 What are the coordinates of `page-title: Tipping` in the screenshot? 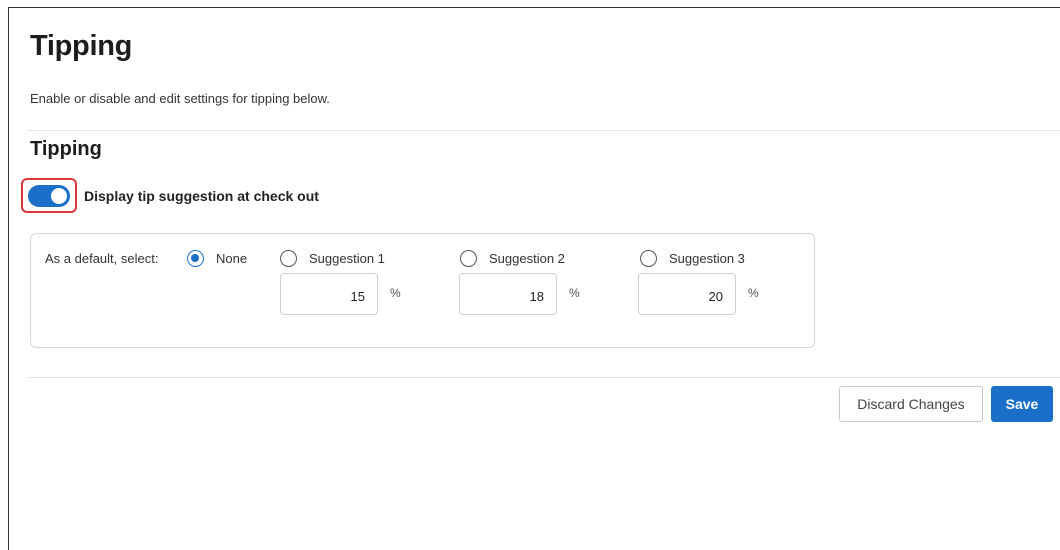 It's located at (81, 46).